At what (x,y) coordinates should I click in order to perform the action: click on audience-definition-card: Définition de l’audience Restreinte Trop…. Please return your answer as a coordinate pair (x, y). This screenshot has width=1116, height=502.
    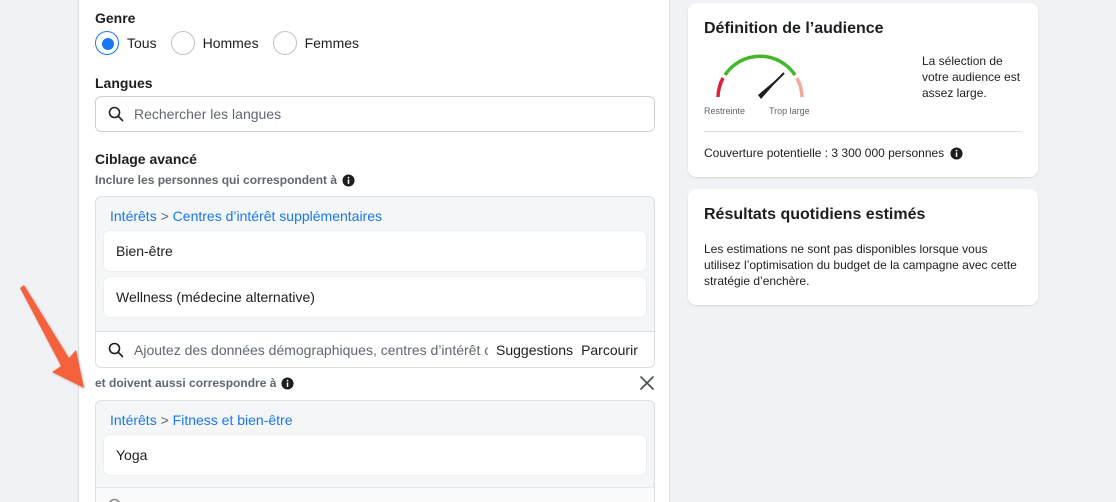
    Looking at the image, I should click on (863, 90).